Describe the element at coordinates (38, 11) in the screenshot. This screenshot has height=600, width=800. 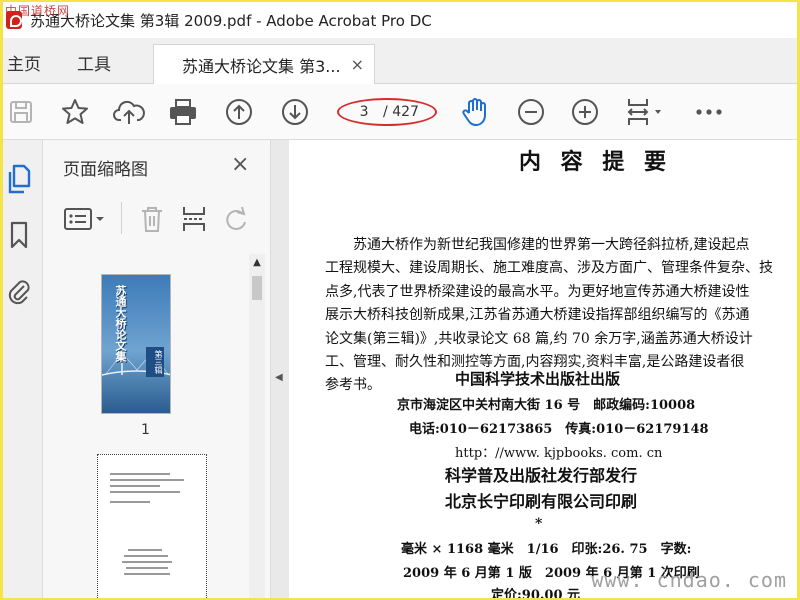
I see `site-watermark-top: 中国道桥网` at that location.